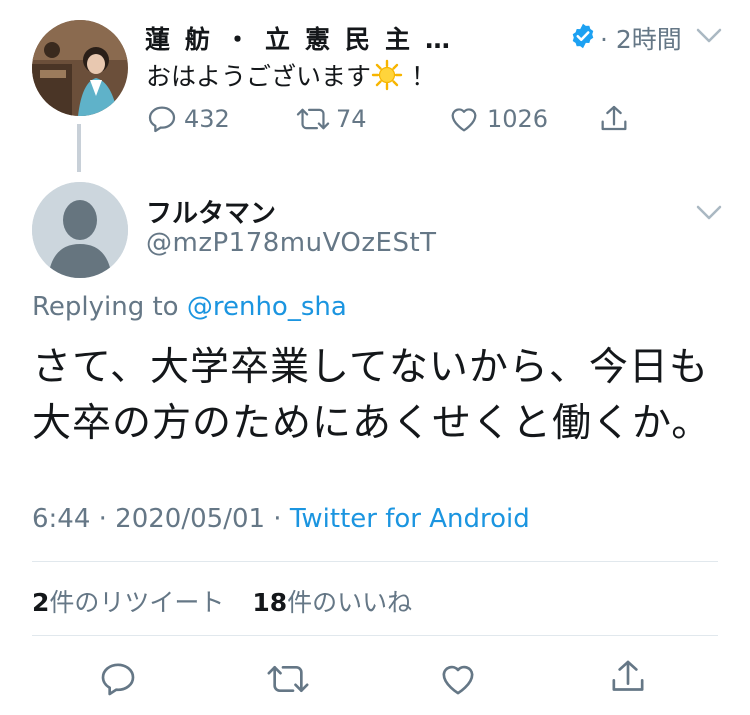  What do you see at coordinates (211, 211) in the screenshot?
I see `reply-display-name: フルタマン` at bounding box center [211, 211].